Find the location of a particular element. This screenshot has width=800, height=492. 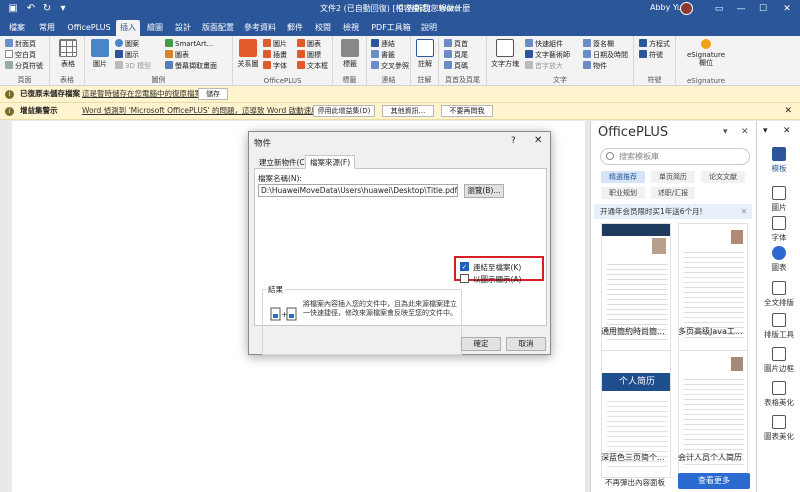

header-button: 頁首 is located at coordinates (456, 44).